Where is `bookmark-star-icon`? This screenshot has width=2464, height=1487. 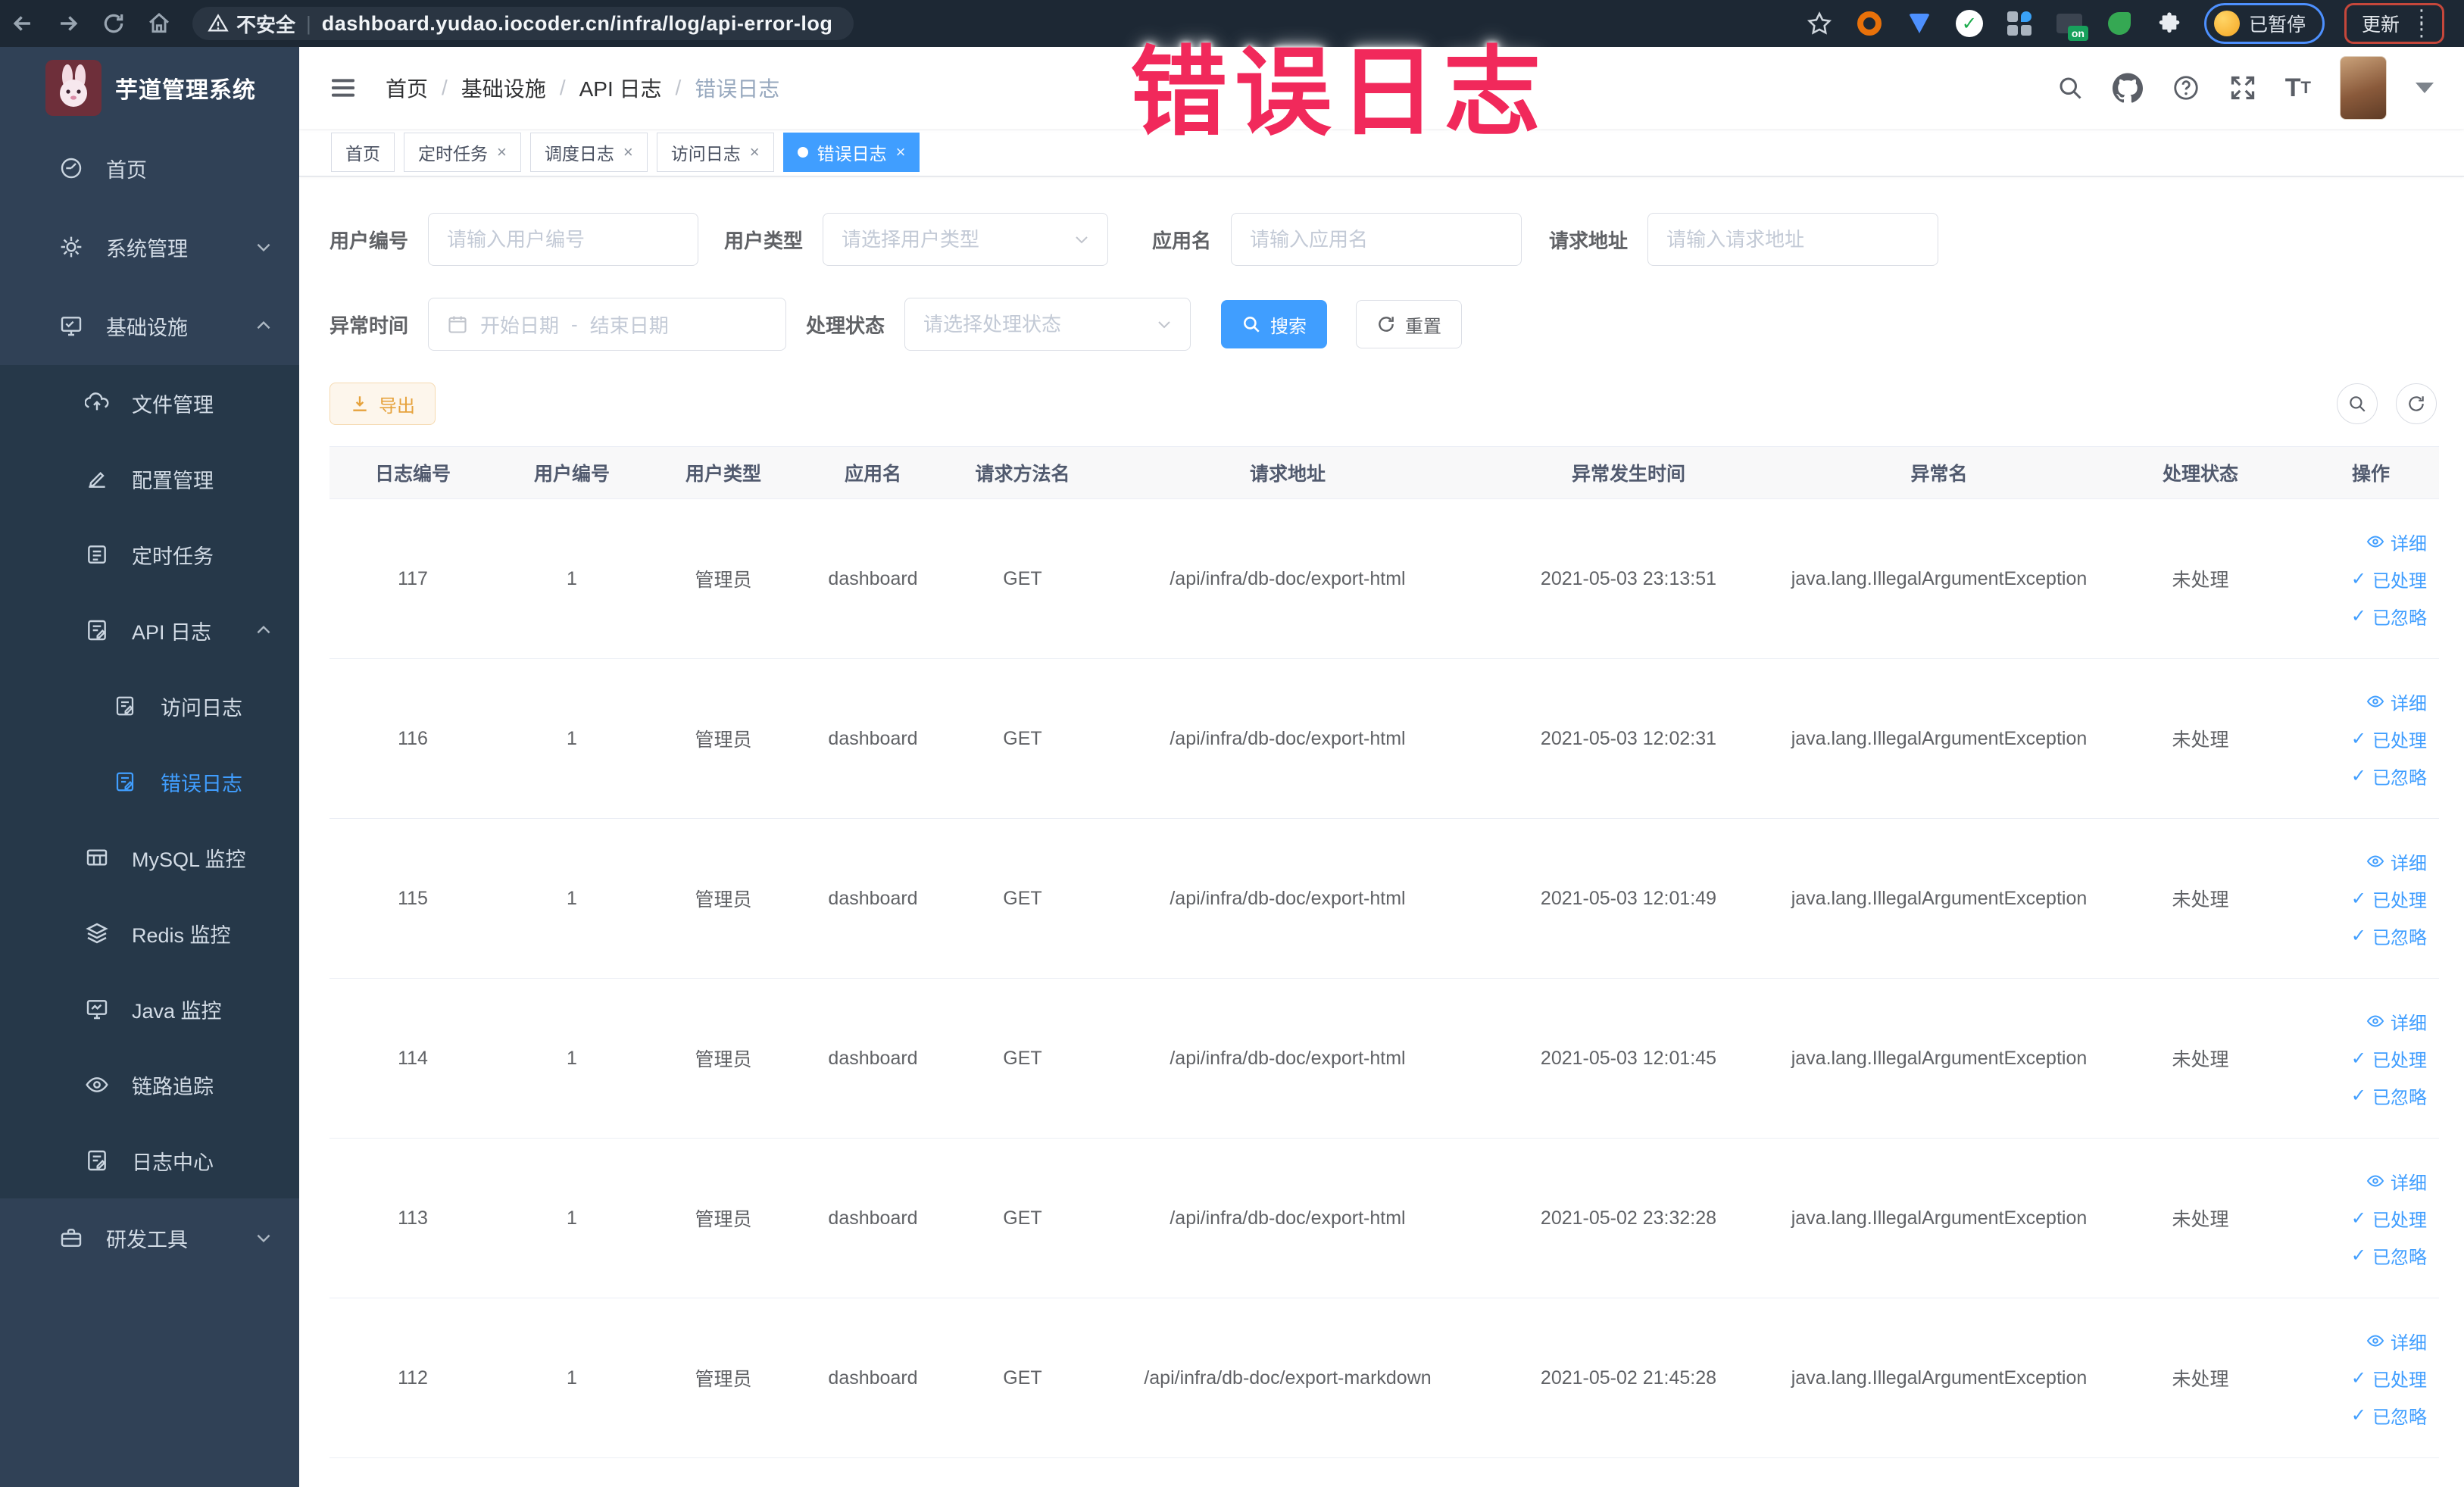 bookmark-star-icon is located at coordinates (1819, 23).